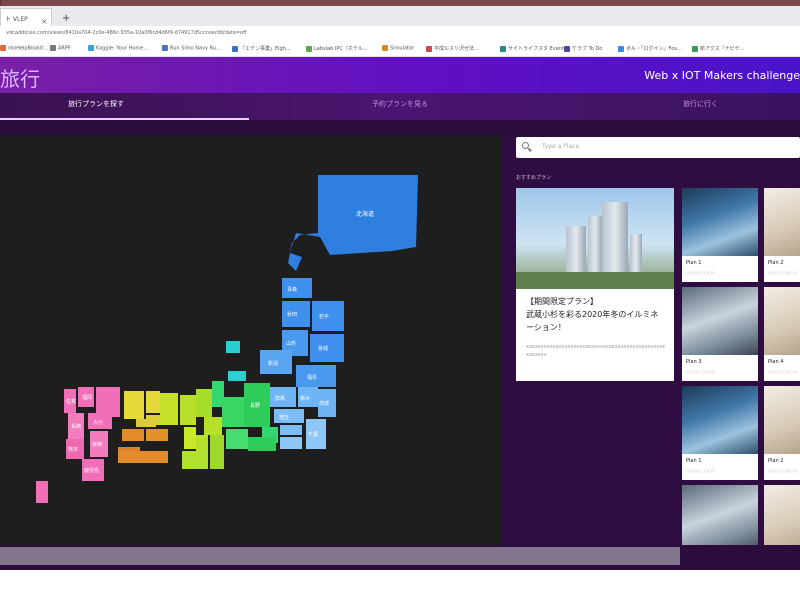  What do you see at coordinates (720, 334) in the screenshot?
I see `plan-card: Plan 3 ○○○○ ○○○○` at bounding box center [720, 334].